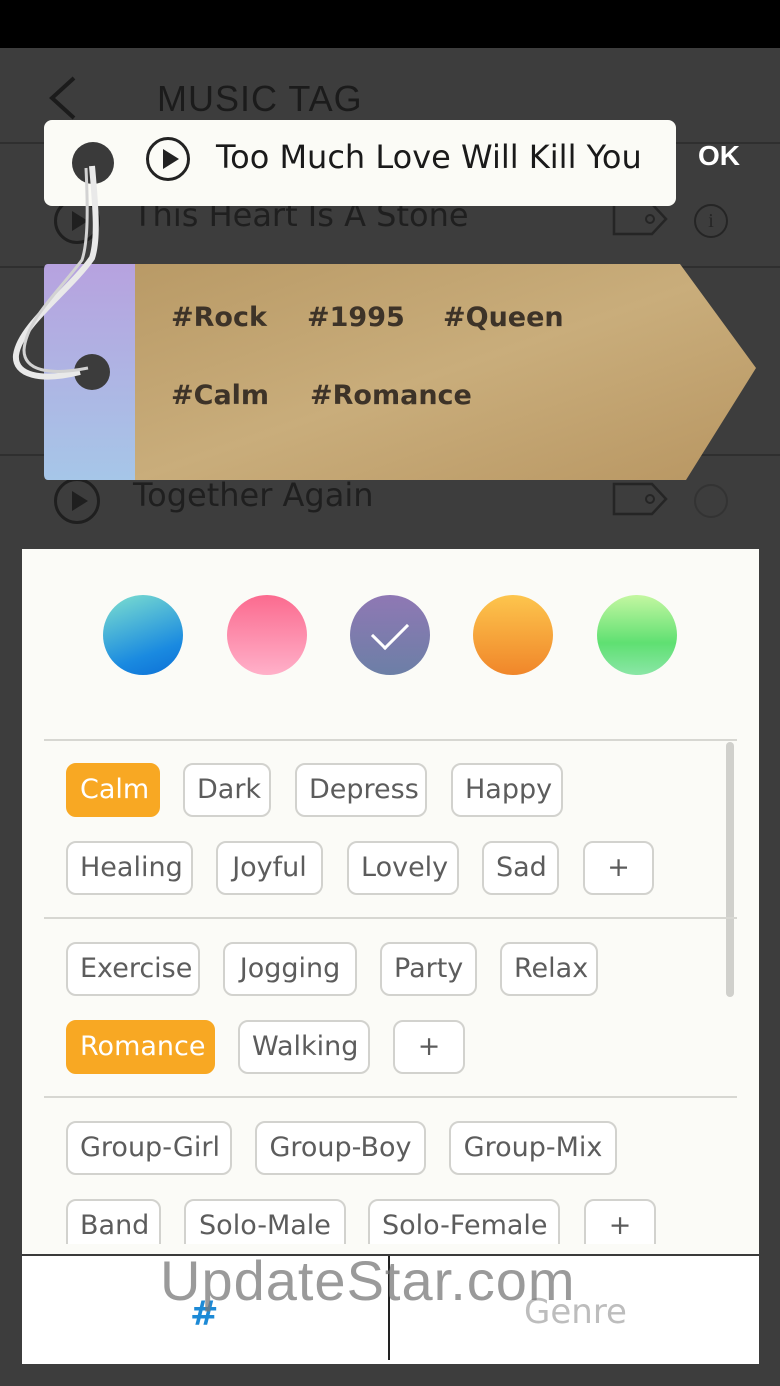  Describe the element at coordinates (428, 969) in the screenshot. I see `chip-party: Party` at that location.